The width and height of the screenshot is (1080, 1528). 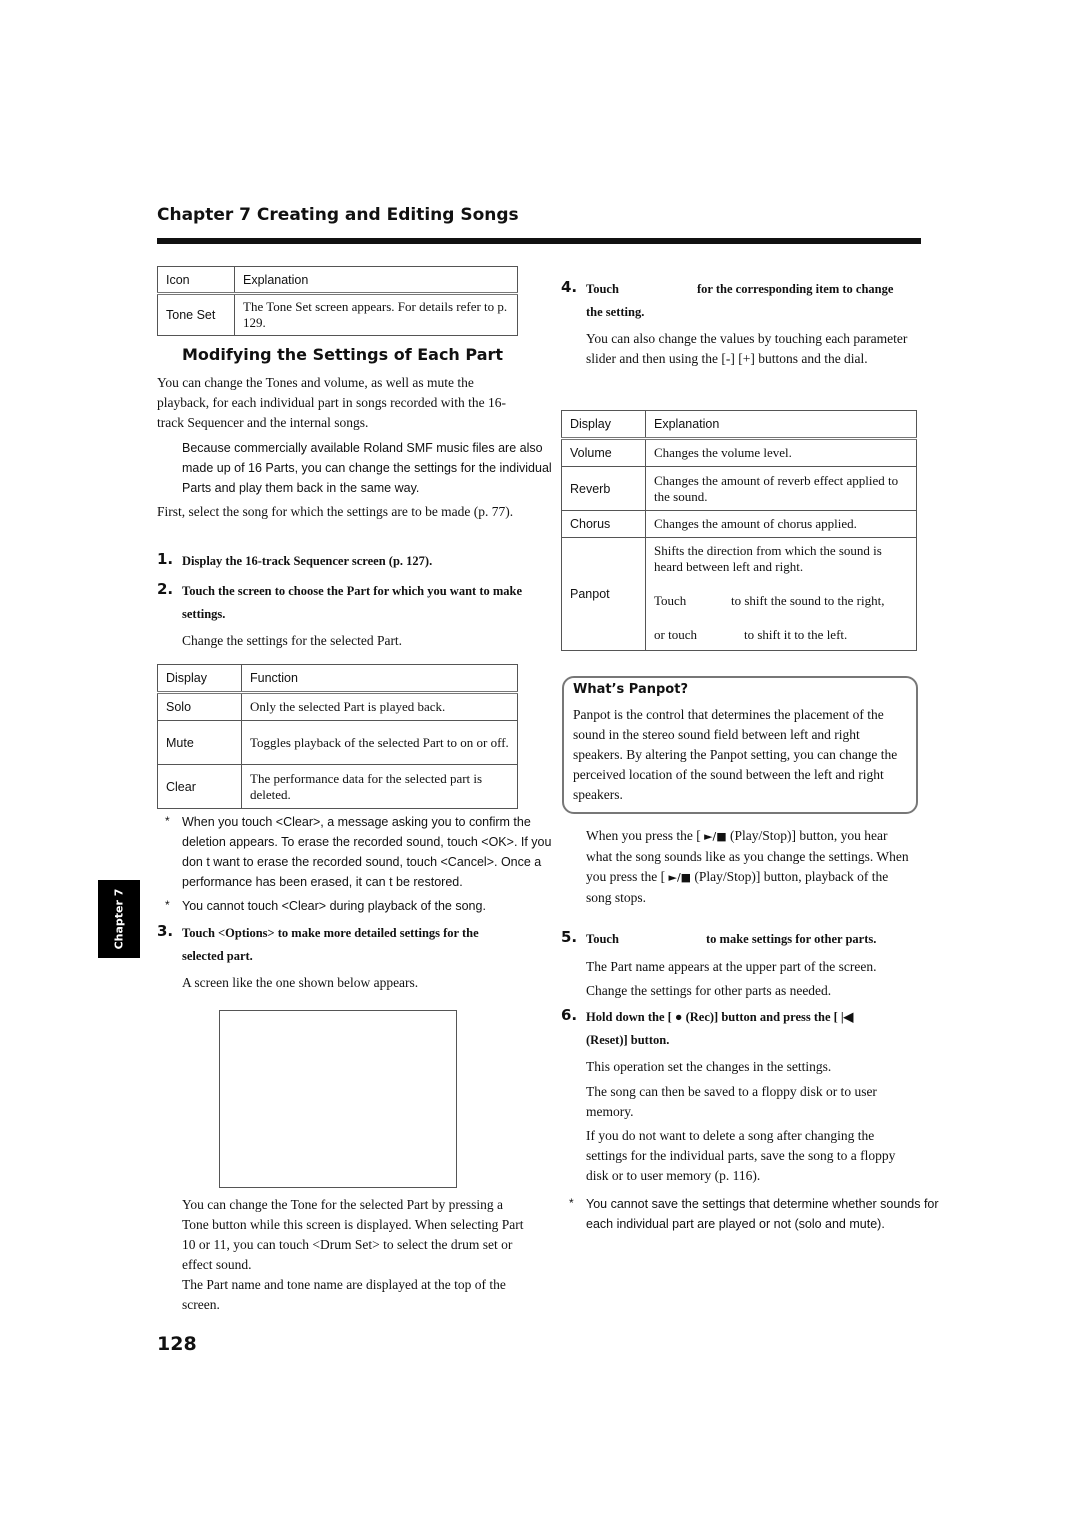 What do you see at coordinates (602, 289) in the screenshot?
I see `step-4-text-a: Touch` at bounding box center [602, 289].